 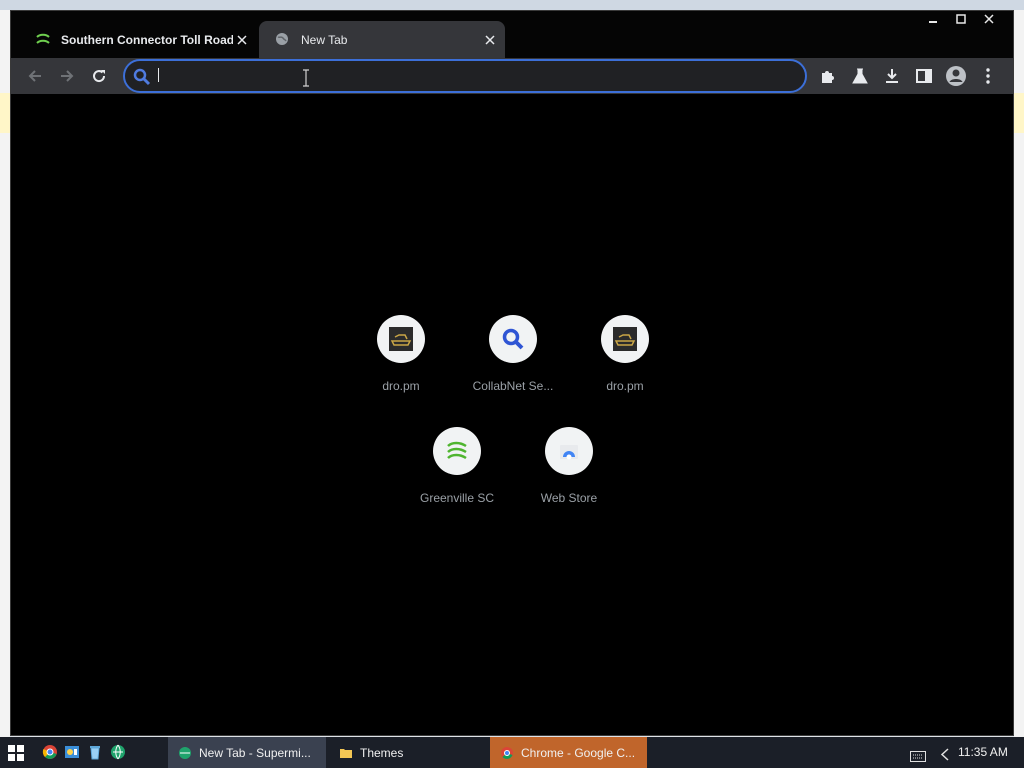 I want to click on profile-button, so click(x=956, y=76).